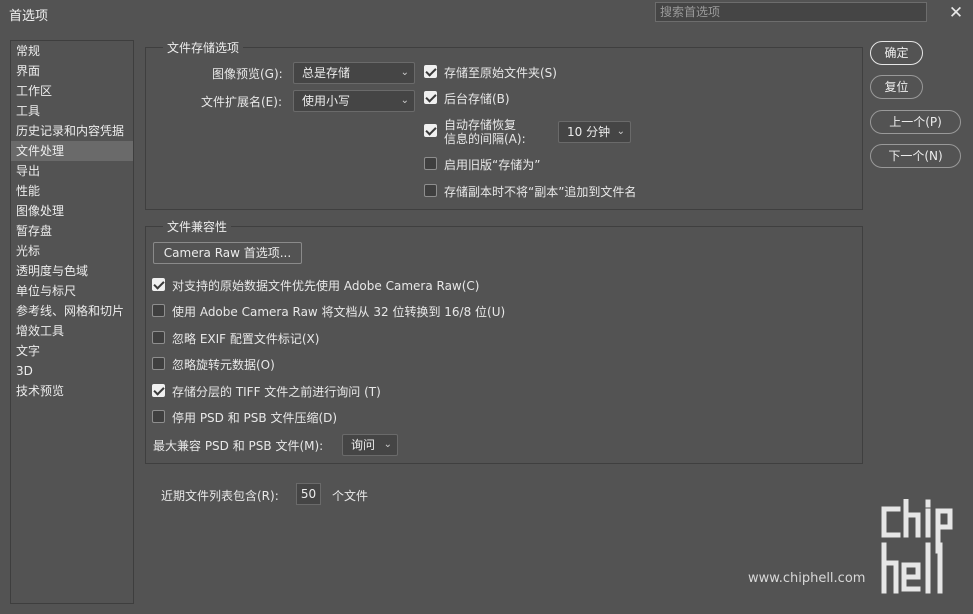 The width and height of the screenshot is (973, 614). Describe the element at coordinates (247, 74) in the screenshot. I see `image-preview-label: 图像预览(G):` at that location.